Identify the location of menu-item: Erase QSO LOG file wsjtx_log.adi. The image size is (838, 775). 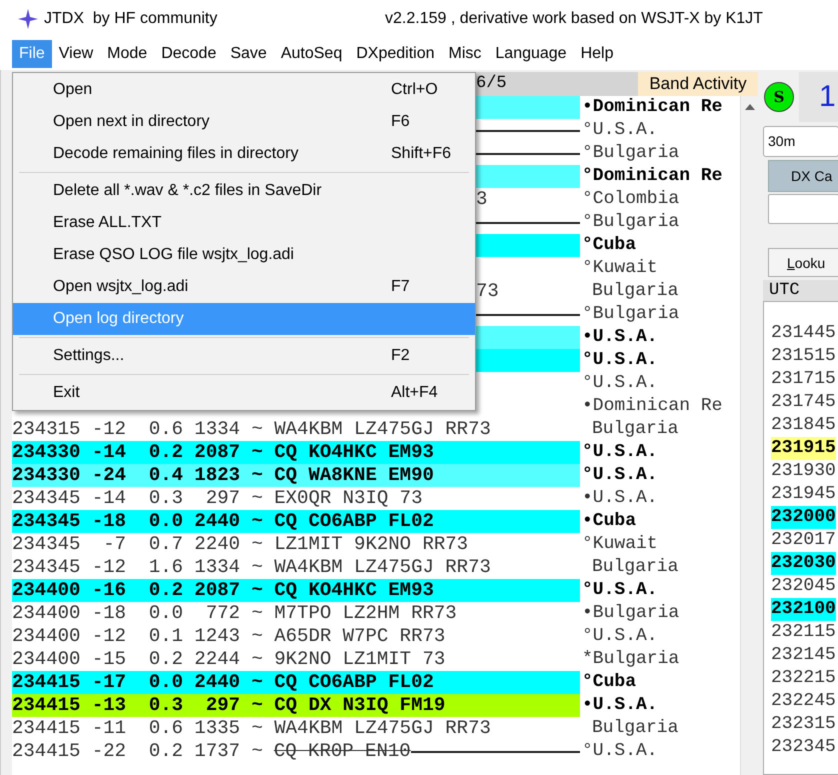
(244, 255).